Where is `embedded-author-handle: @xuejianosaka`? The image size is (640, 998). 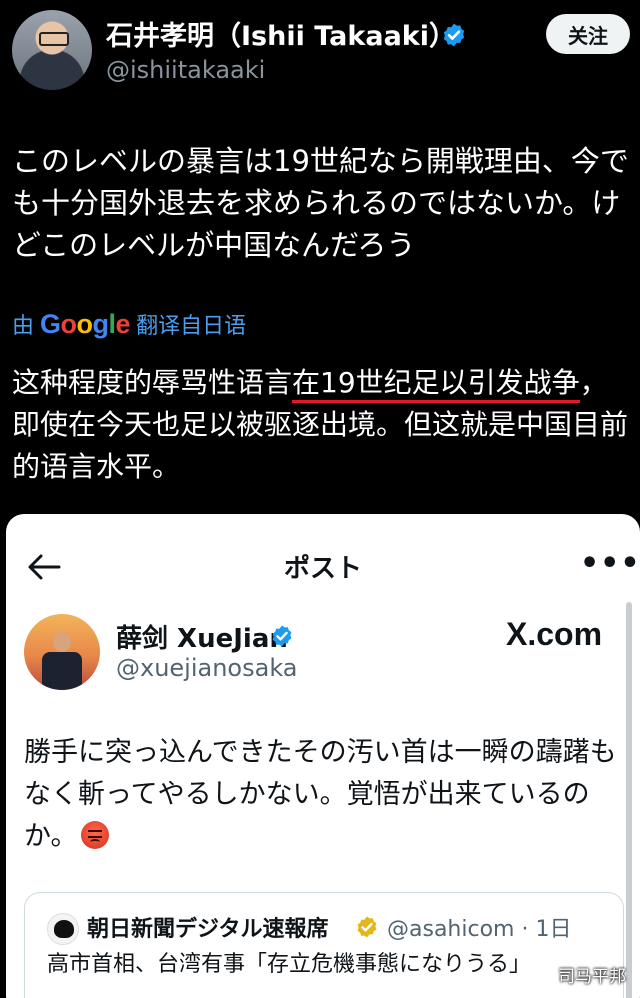 embedded-author-handle: @xuejianosaka is located at coordinates (207, 668).